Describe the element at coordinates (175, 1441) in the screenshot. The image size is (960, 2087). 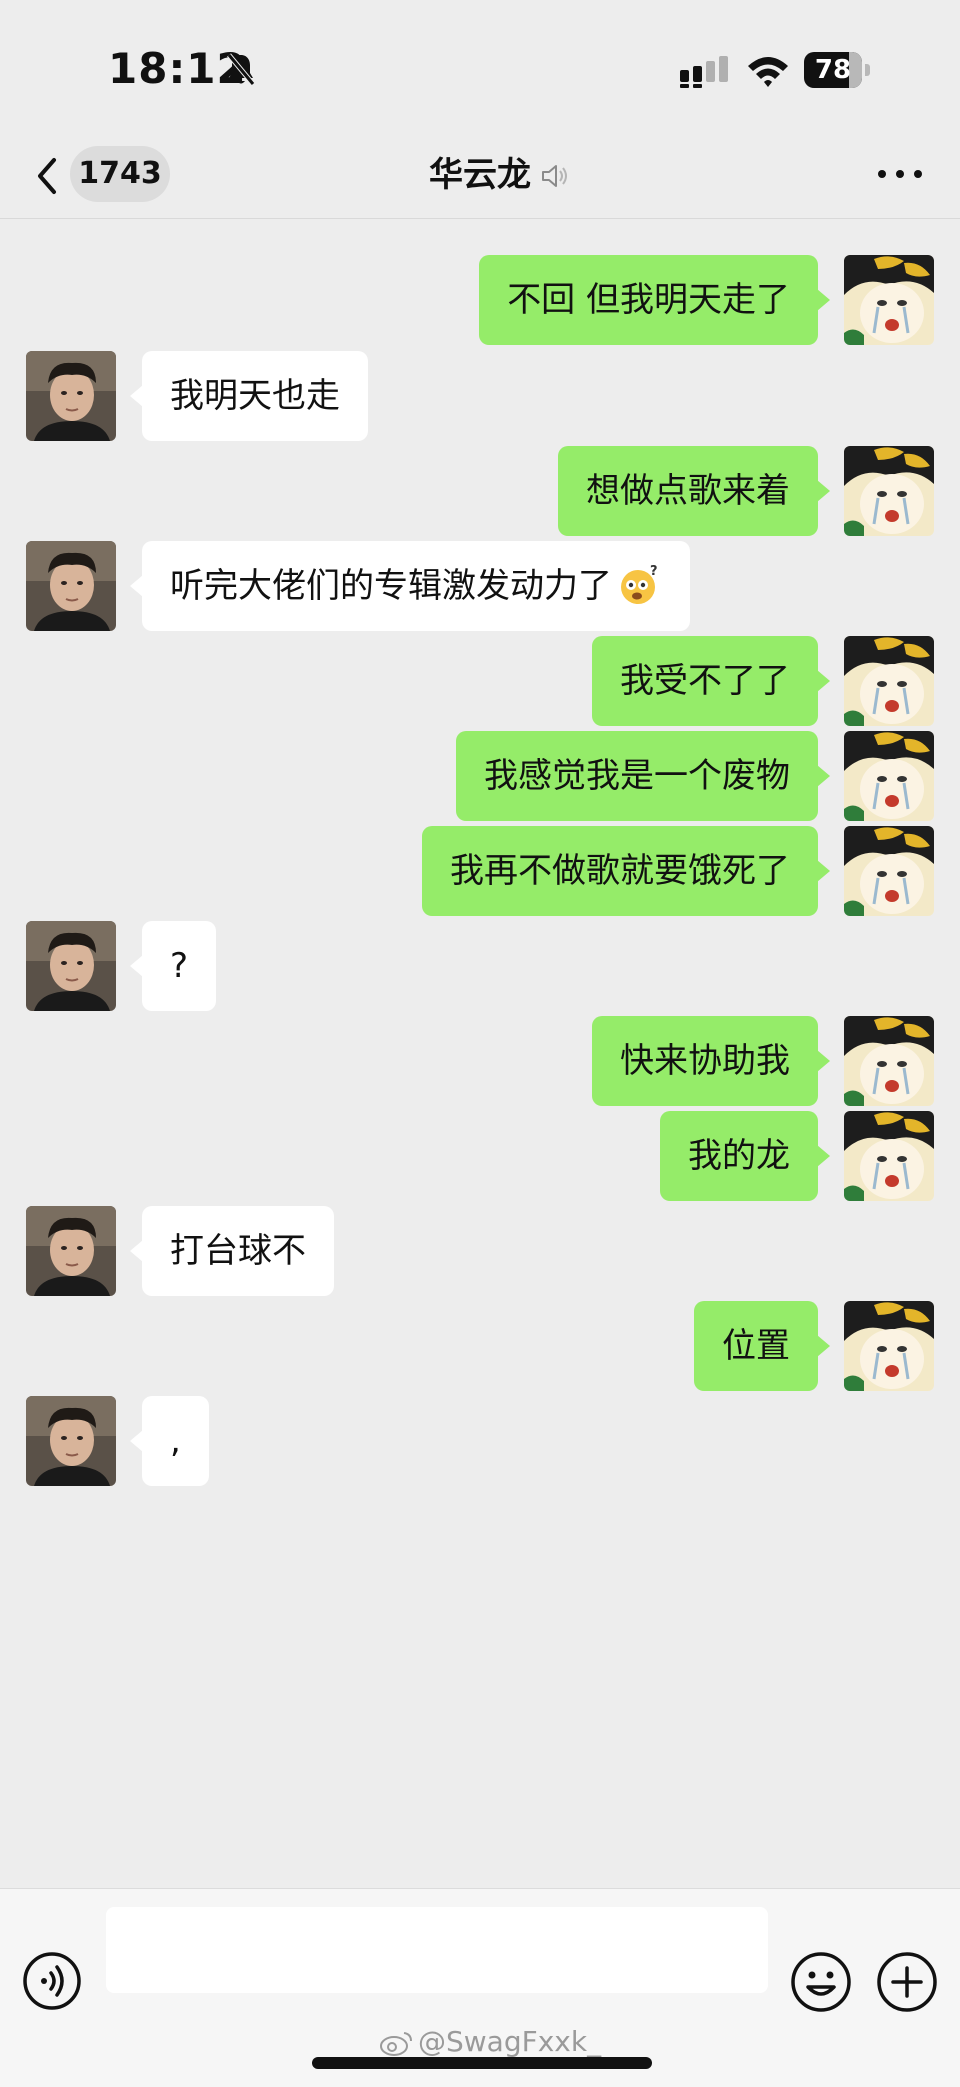
I see `message-text: ,` at that location.